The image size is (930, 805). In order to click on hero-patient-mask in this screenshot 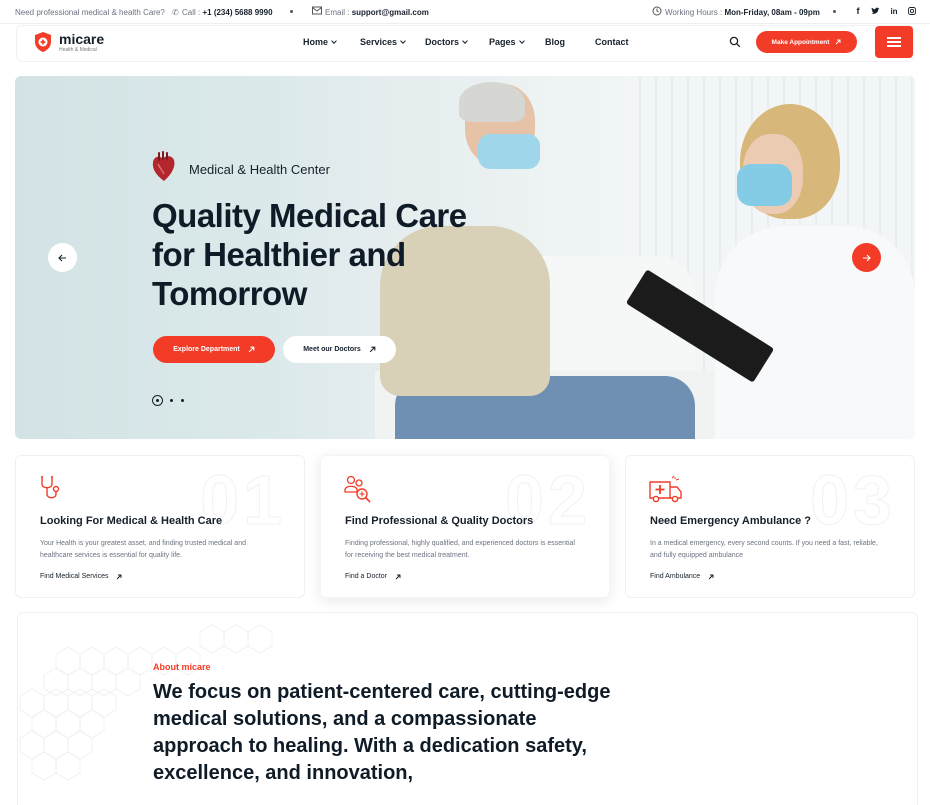, I will do `click(509, 151)`.